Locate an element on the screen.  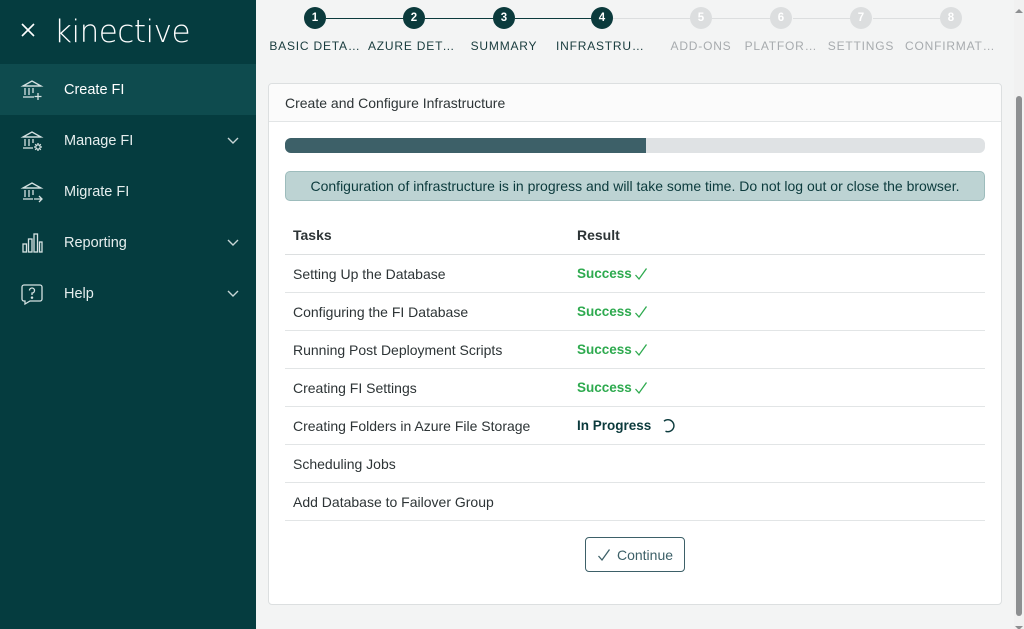
scroll-down-arrow-icon is located at coordinates (1019, 624).